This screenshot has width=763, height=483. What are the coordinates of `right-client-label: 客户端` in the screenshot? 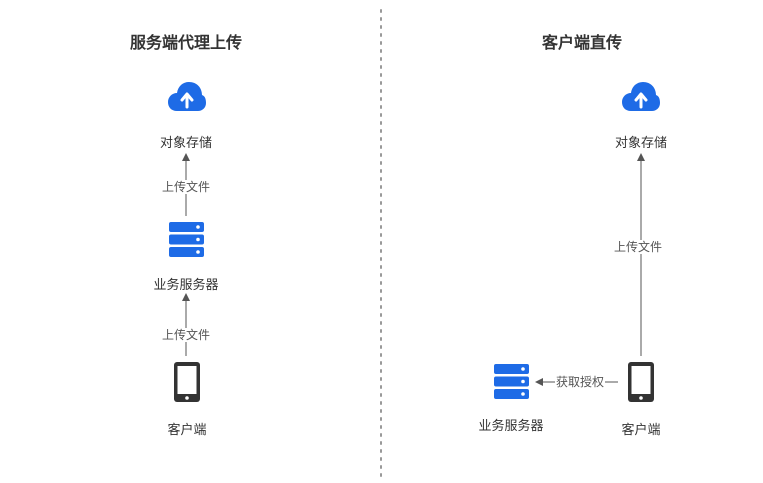 It's located at (641, 430).